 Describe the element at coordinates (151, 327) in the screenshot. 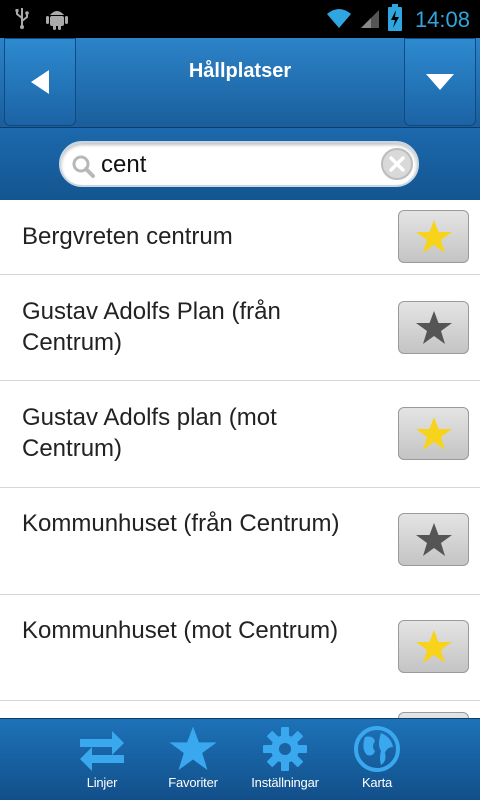

I see `stop-name: Gustav Adolfs Plan (från Centrum)` at that location.